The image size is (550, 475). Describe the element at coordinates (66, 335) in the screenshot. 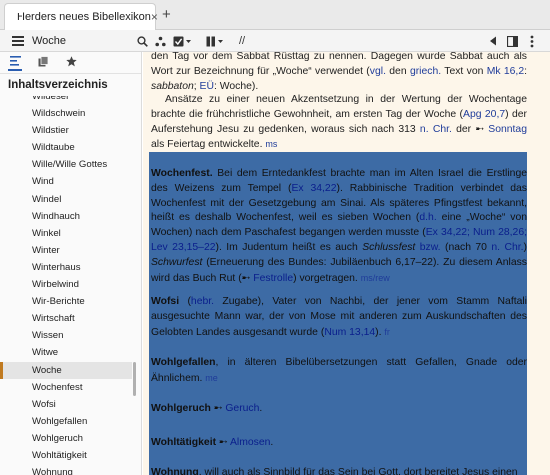

I see `toc-item: Wissen` at that location.